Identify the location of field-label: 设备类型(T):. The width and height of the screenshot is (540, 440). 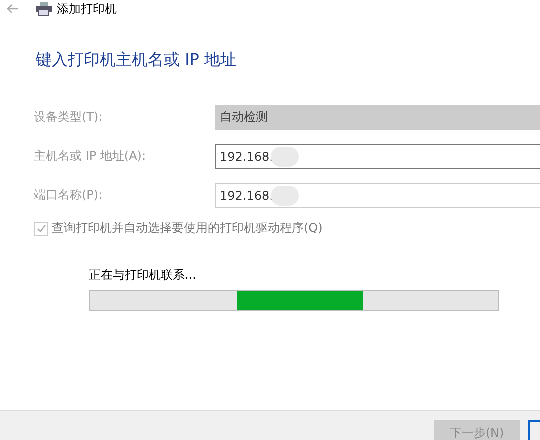
(68, 117).